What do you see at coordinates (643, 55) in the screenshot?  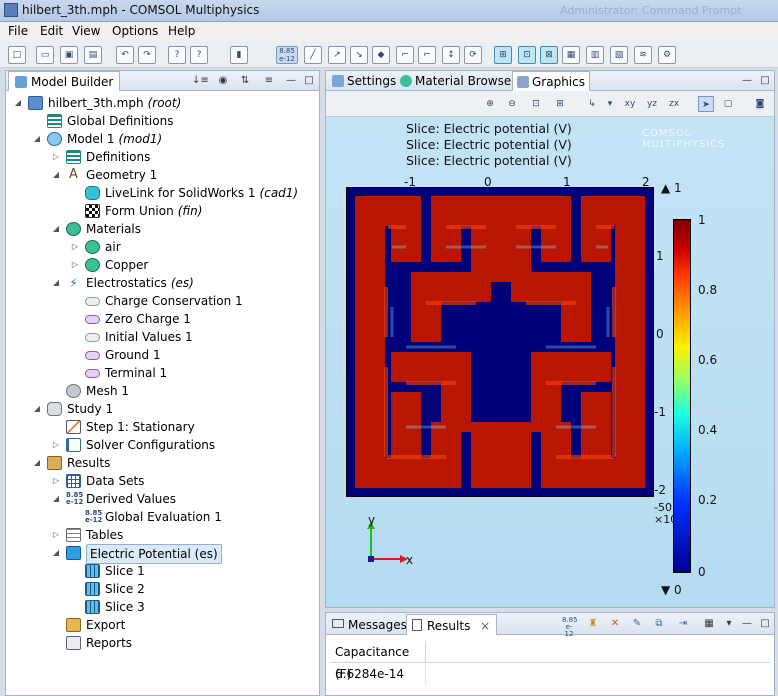 I see `settings-toolbar-icon: ≋` at bounding box center [643, 55].